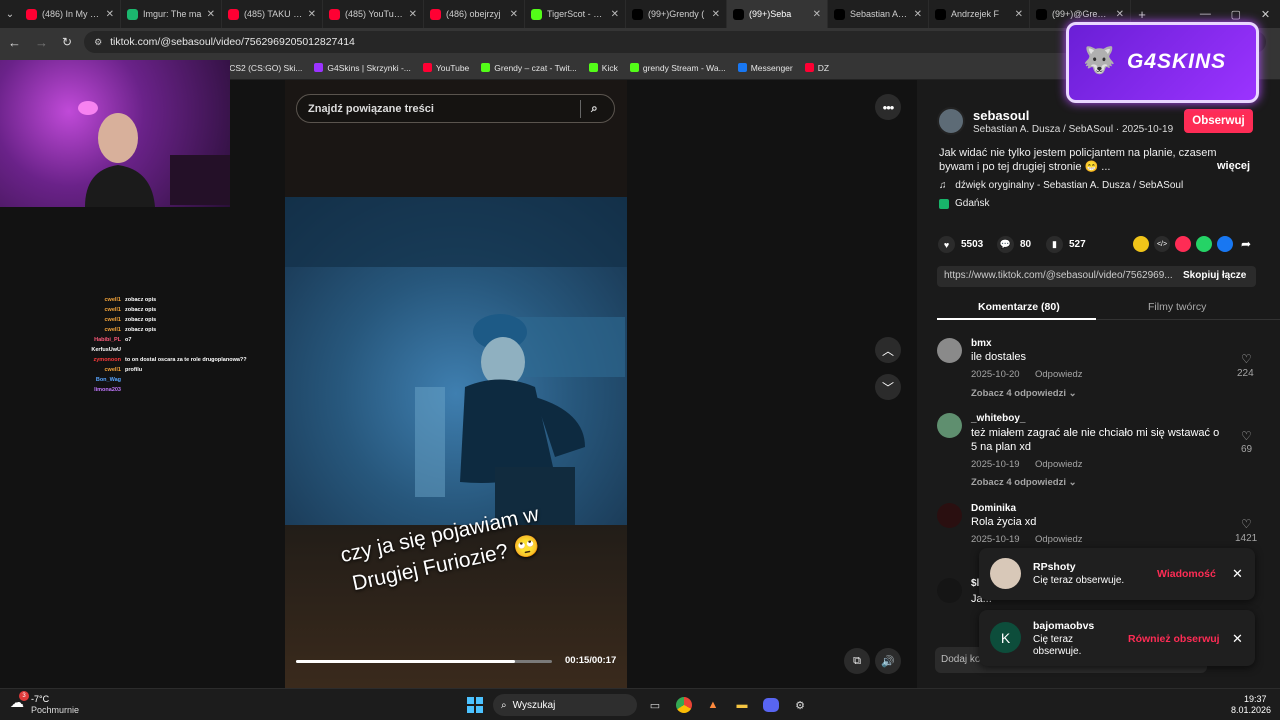 The width and height of the screenshot is (1280, 720). What do you see at coordinates (964, 203) in the screenshot?
I see `location-tag: Gdańsk` at bounding box center [964, 203].